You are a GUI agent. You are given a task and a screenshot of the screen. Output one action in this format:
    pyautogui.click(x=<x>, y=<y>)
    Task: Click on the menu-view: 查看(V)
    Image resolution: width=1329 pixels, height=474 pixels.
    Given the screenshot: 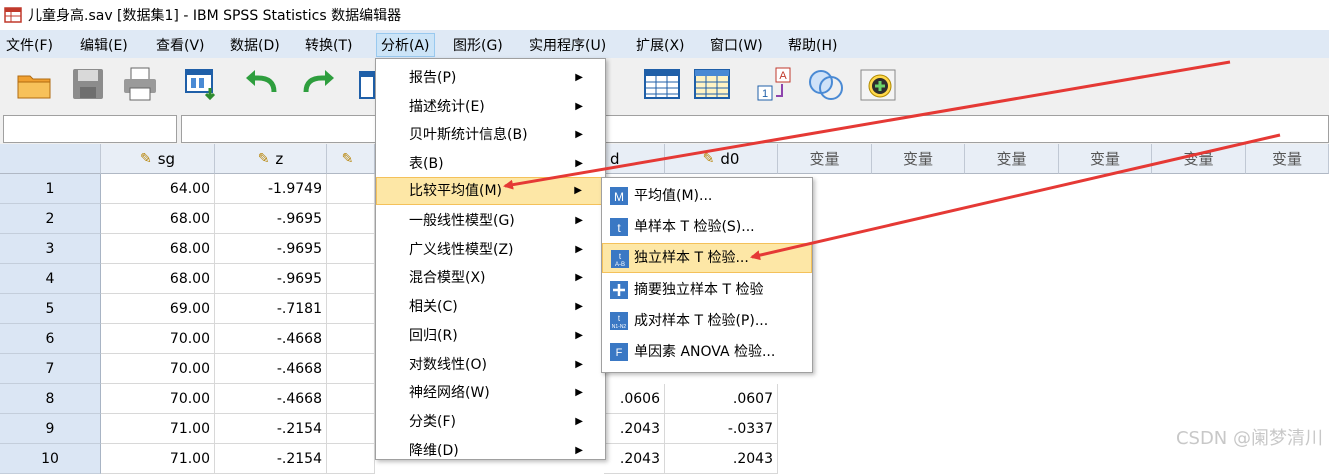 What is the action you would take?
    pyautogui.click(x=180, y=45)
    